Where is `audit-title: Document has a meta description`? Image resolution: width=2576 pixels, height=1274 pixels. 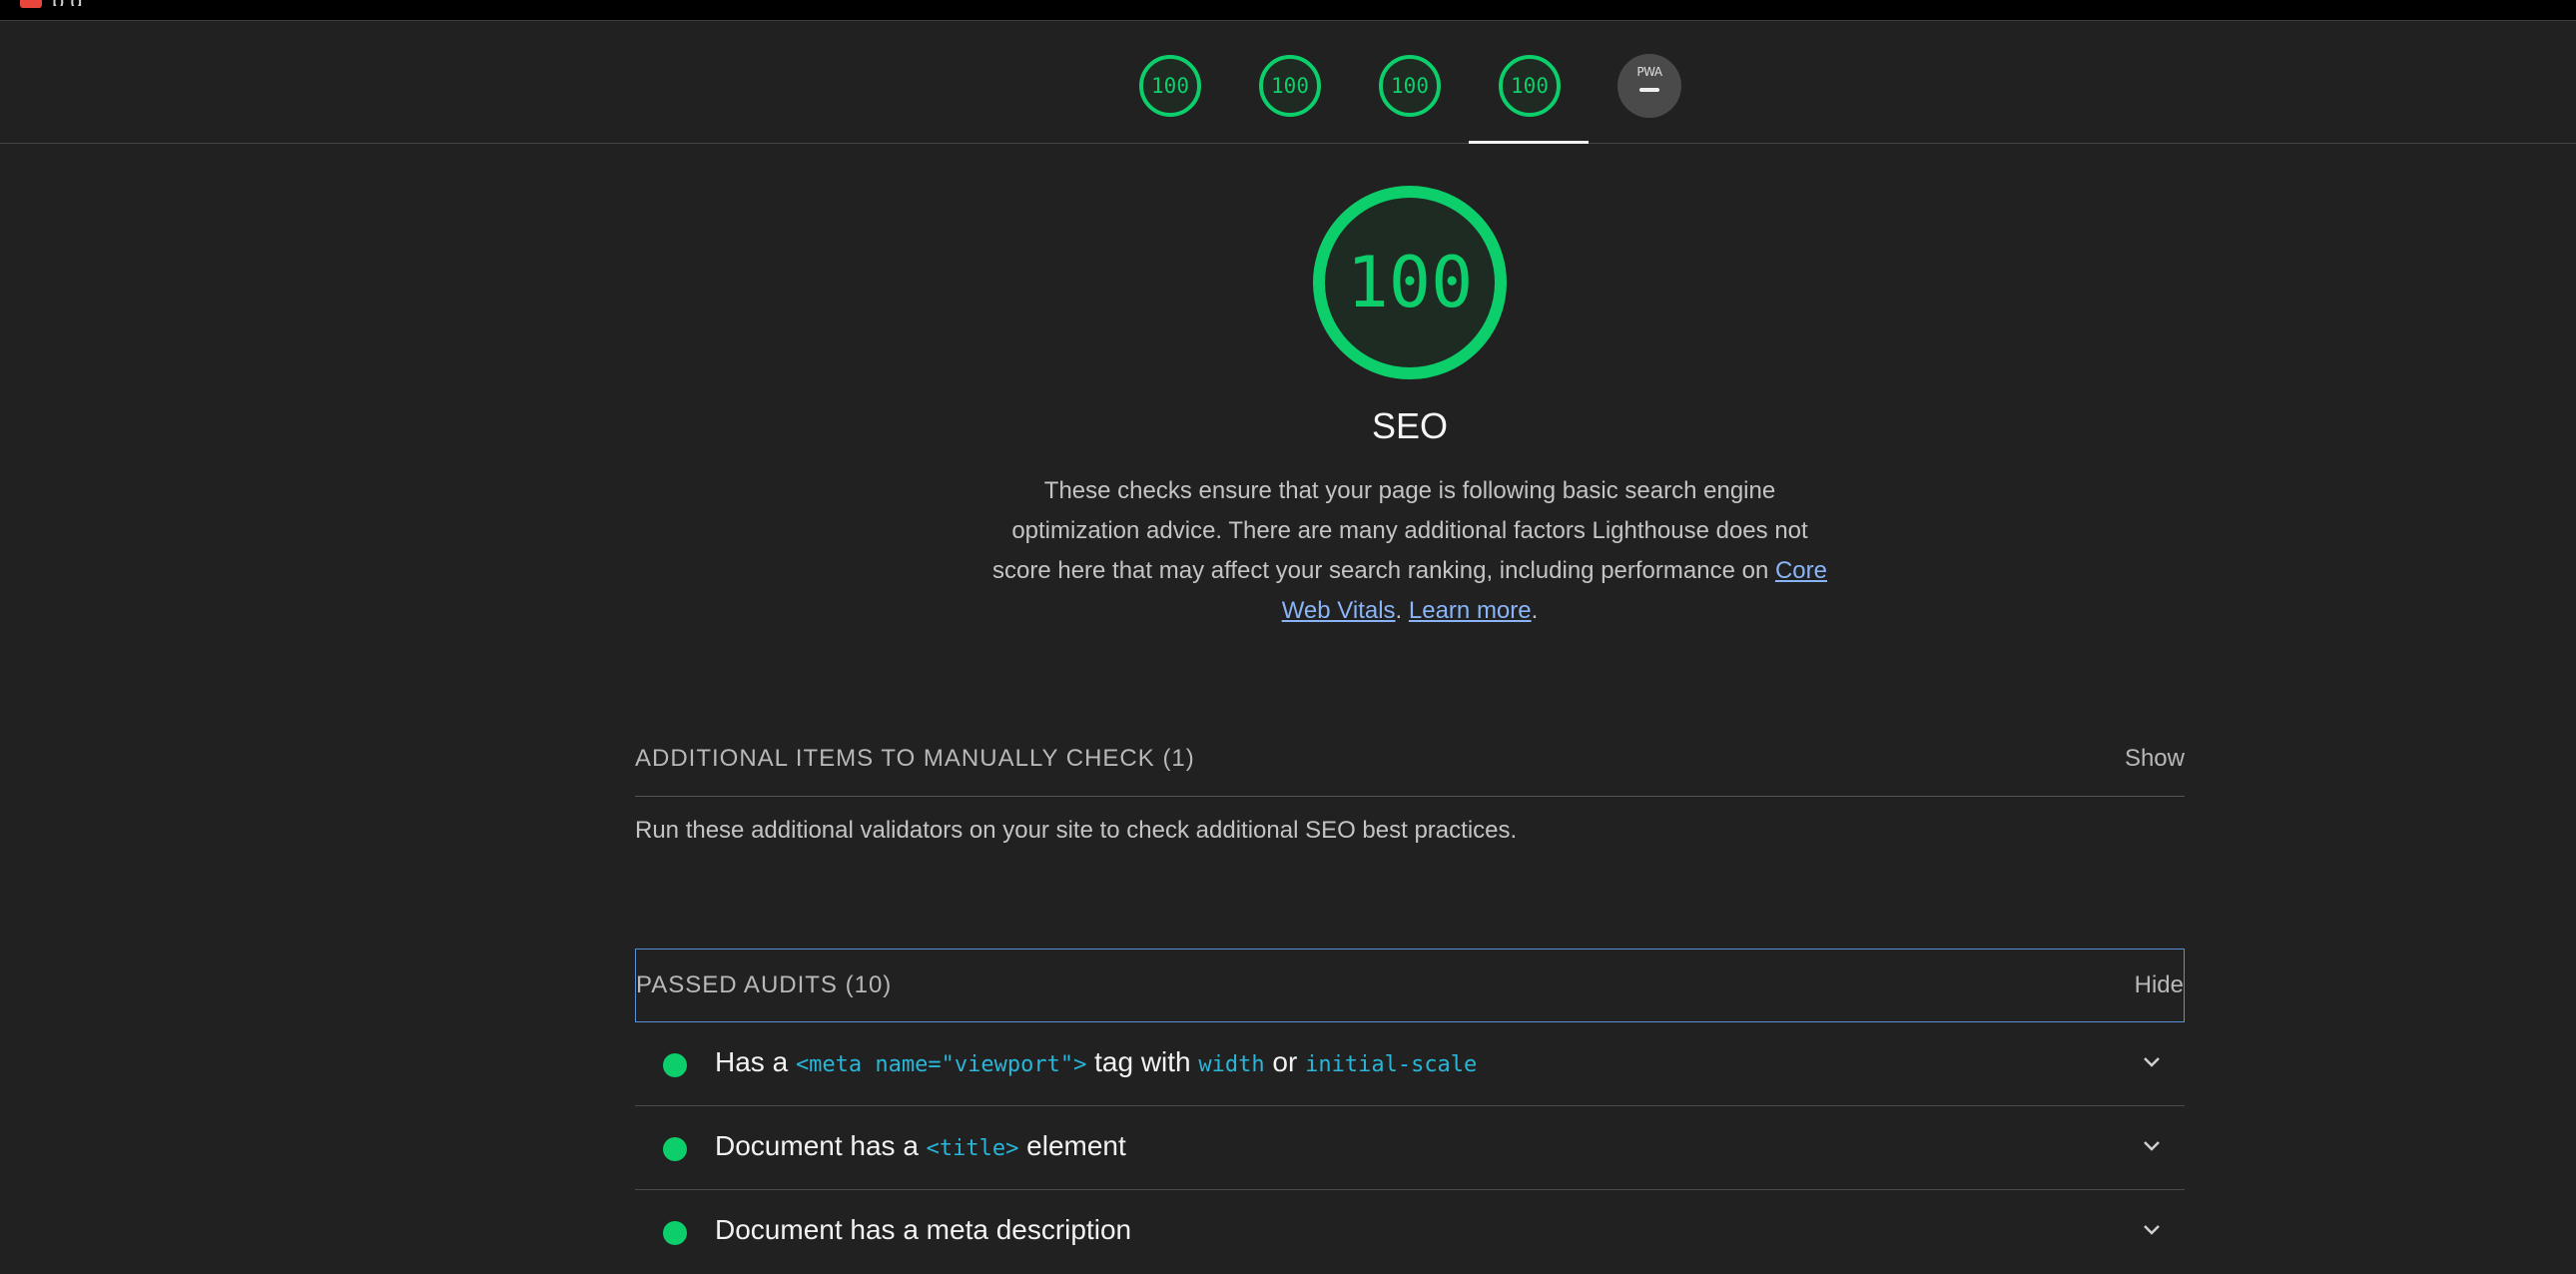
audit-title: Document has a meta description is located at coordinates (923, 1229).